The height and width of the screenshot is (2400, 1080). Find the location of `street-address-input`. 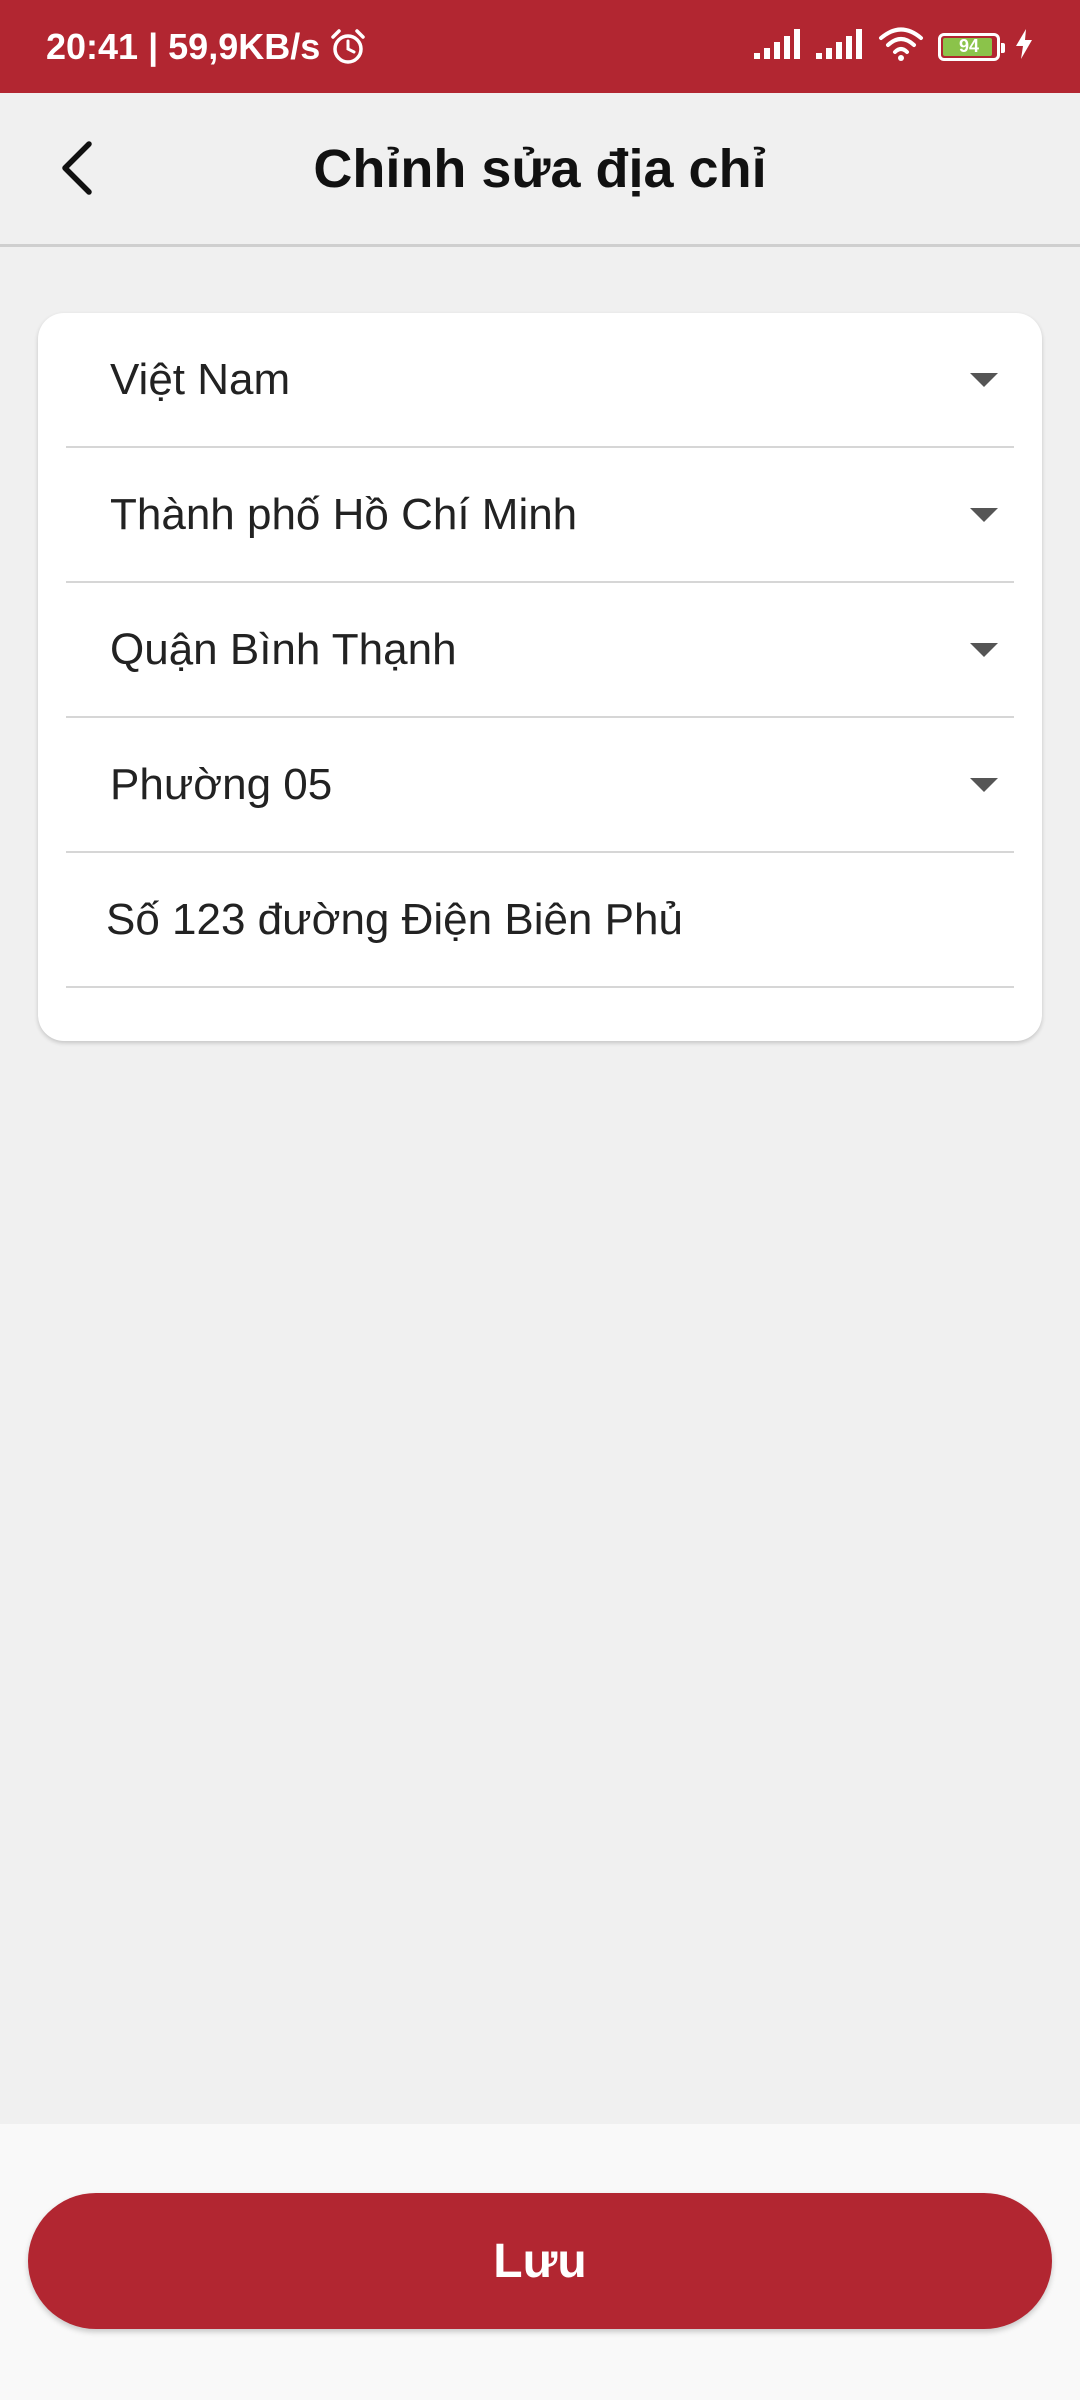

street-address-input is located at coordinates (560, 919).